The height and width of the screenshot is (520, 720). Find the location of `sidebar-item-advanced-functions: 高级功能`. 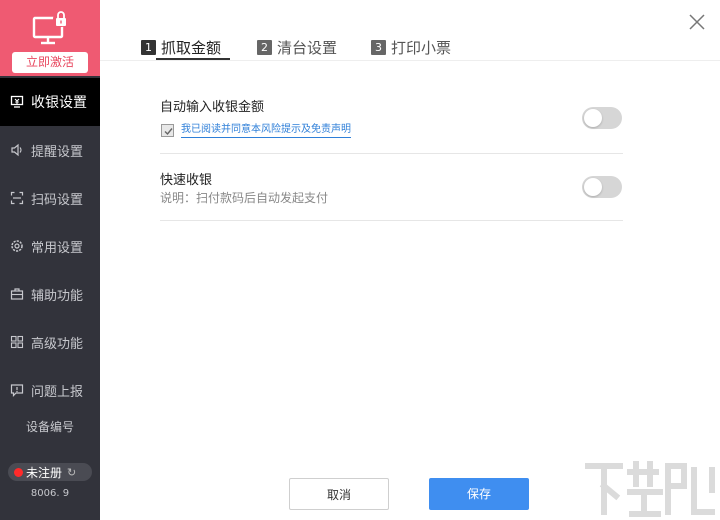

sidebar-item-advanced-functions: 高级功能 is located at coordinates (50, 342).